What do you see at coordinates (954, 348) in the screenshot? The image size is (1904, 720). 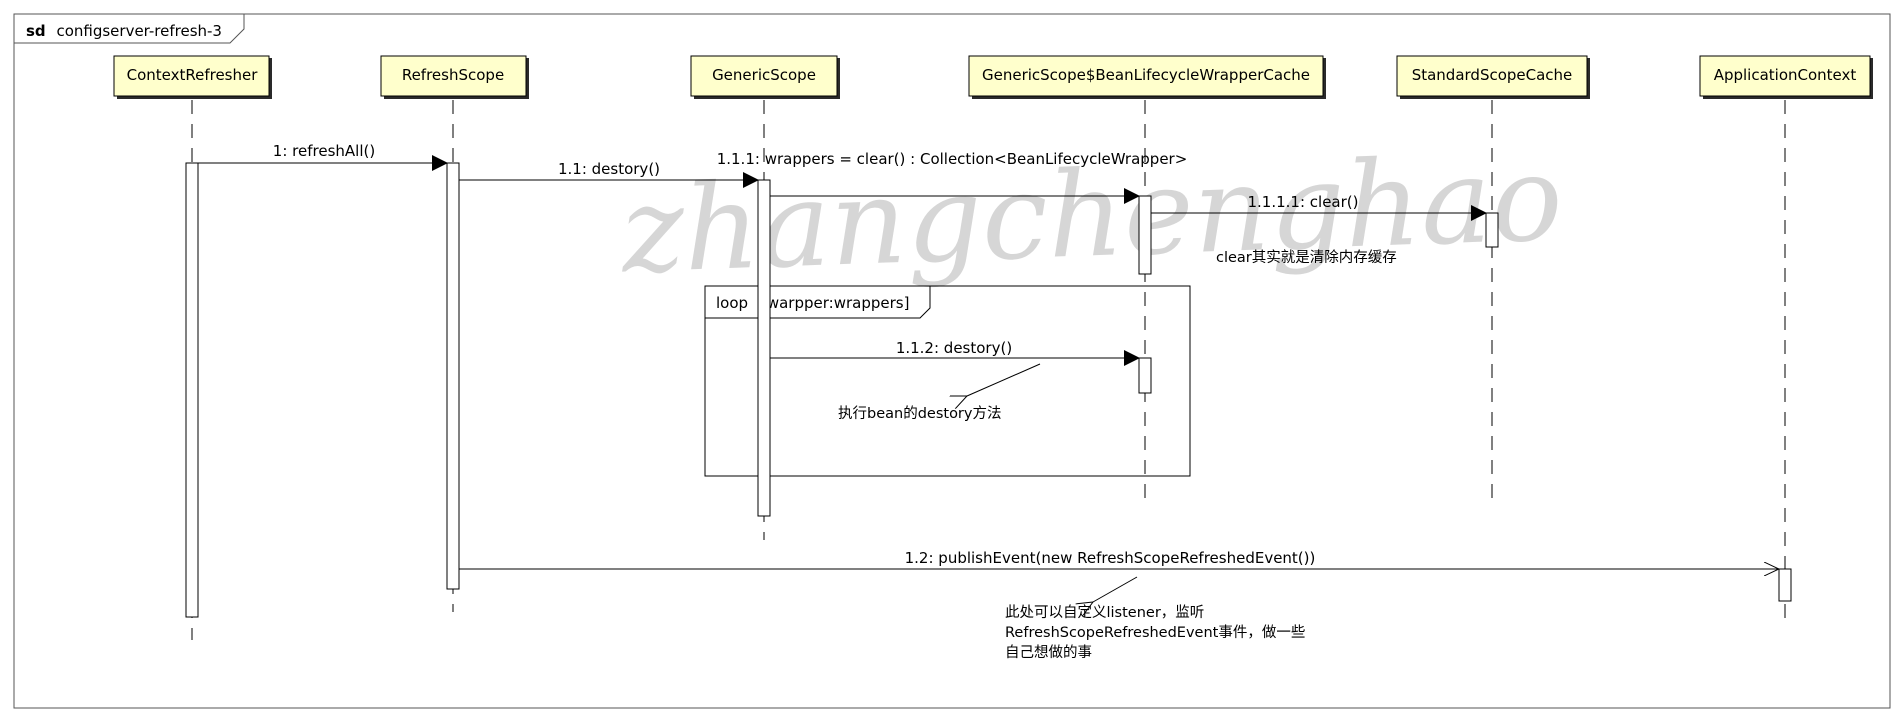 I see `message-1-1-2-label: 1.1.2: destory()` at bounding box center [954, 348].